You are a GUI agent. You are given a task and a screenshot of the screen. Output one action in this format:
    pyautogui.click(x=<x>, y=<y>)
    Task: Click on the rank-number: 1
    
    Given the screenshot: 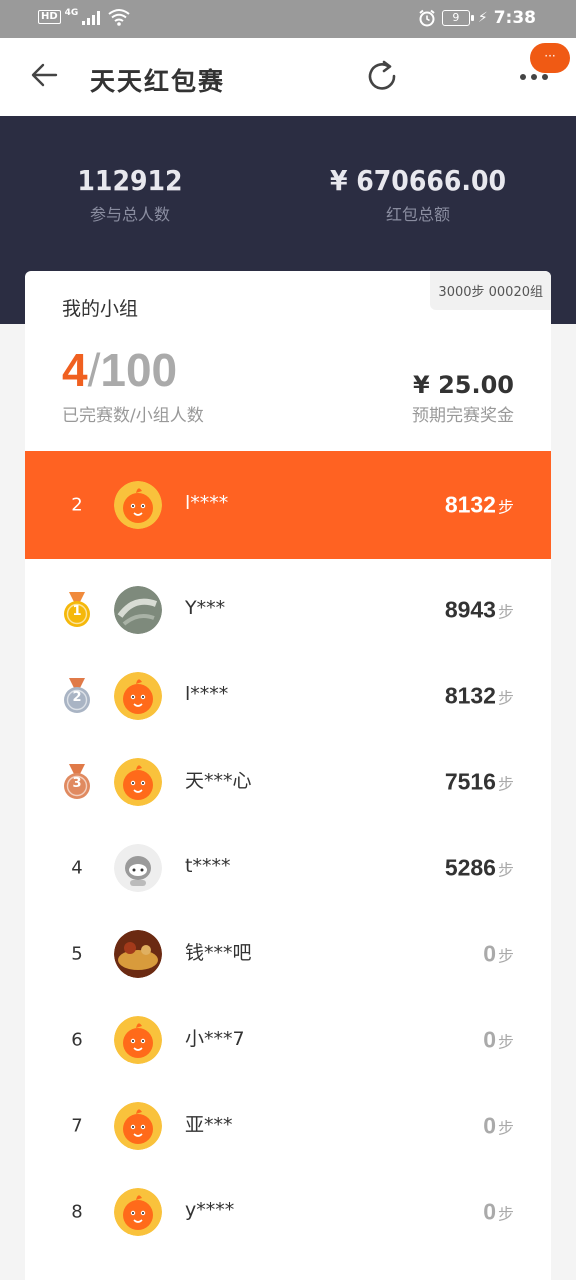 What is the action you would take?
    pyautogui.click(x=77, y=611)
    